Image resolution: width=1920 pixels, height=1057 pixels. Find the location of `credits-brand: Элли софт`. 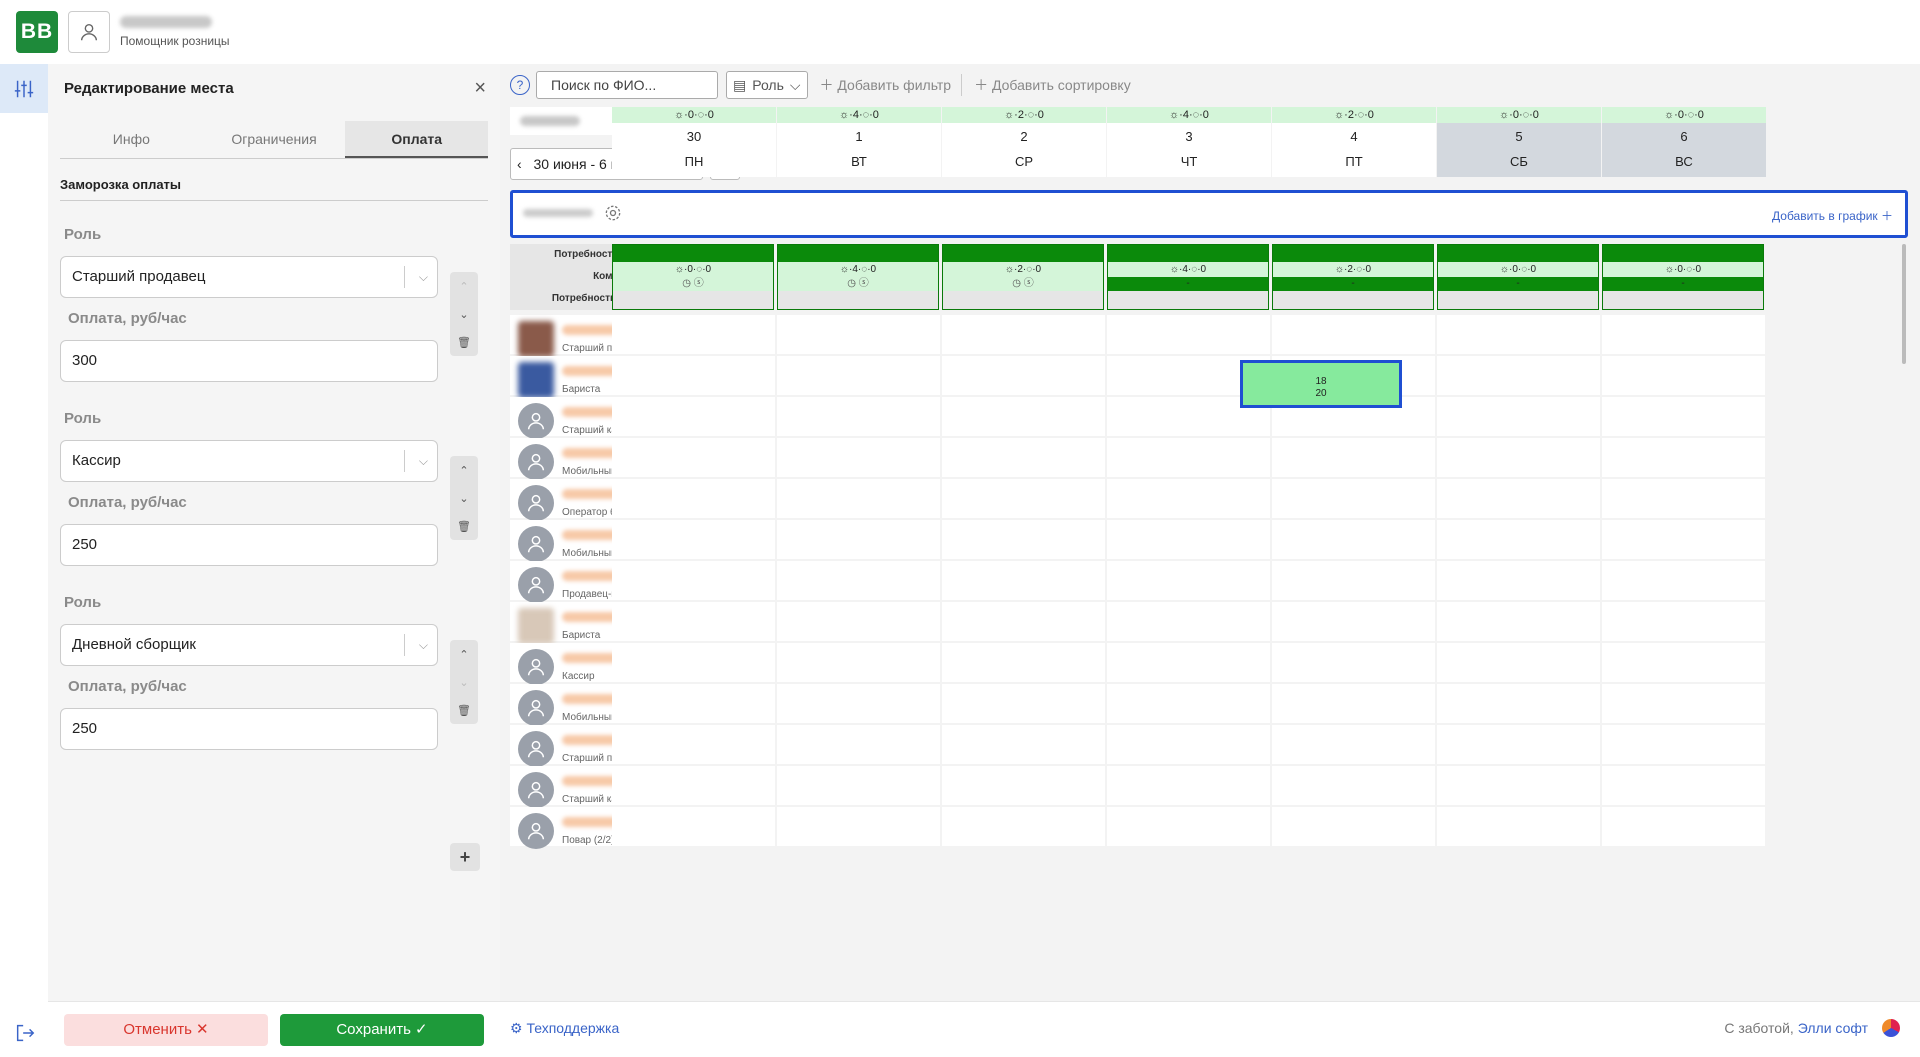

credits-brand: Элли софт is located at coordinates (1833, 1028).